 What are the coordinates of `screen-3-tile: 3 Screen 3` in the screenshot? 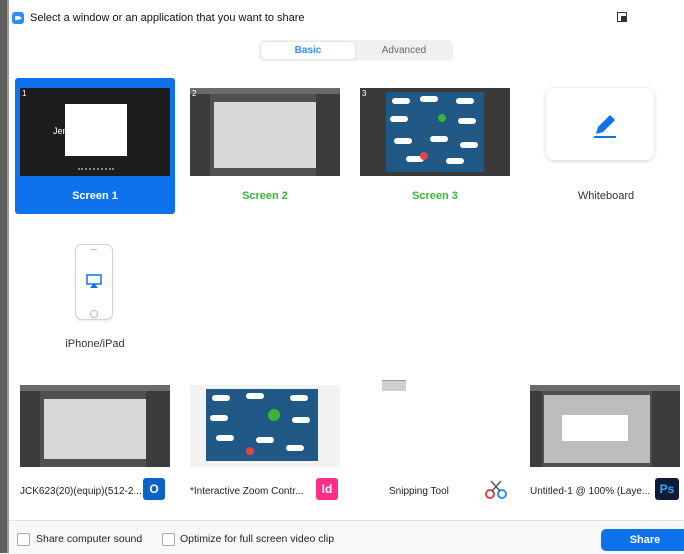 It's located at (435, 146).